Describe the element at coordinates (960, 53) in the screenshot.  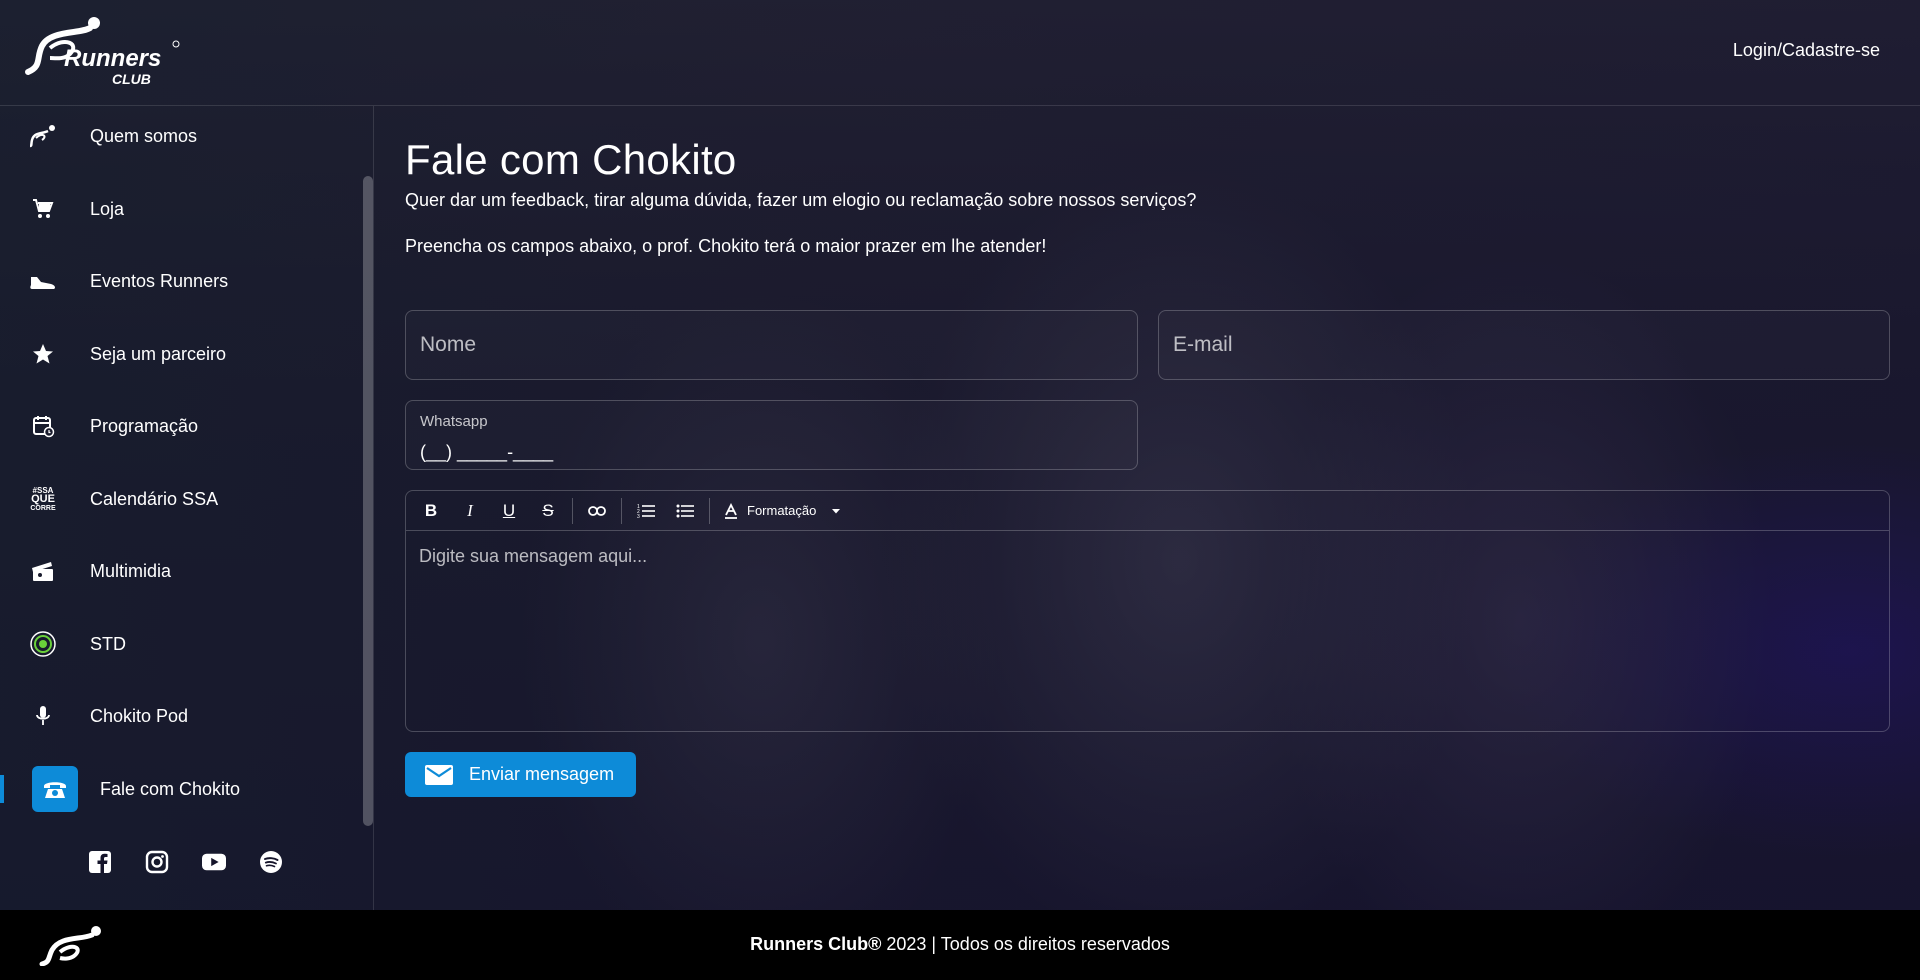
I see `top-header: Runners CLUB Login/Cadastre-se` at that location.